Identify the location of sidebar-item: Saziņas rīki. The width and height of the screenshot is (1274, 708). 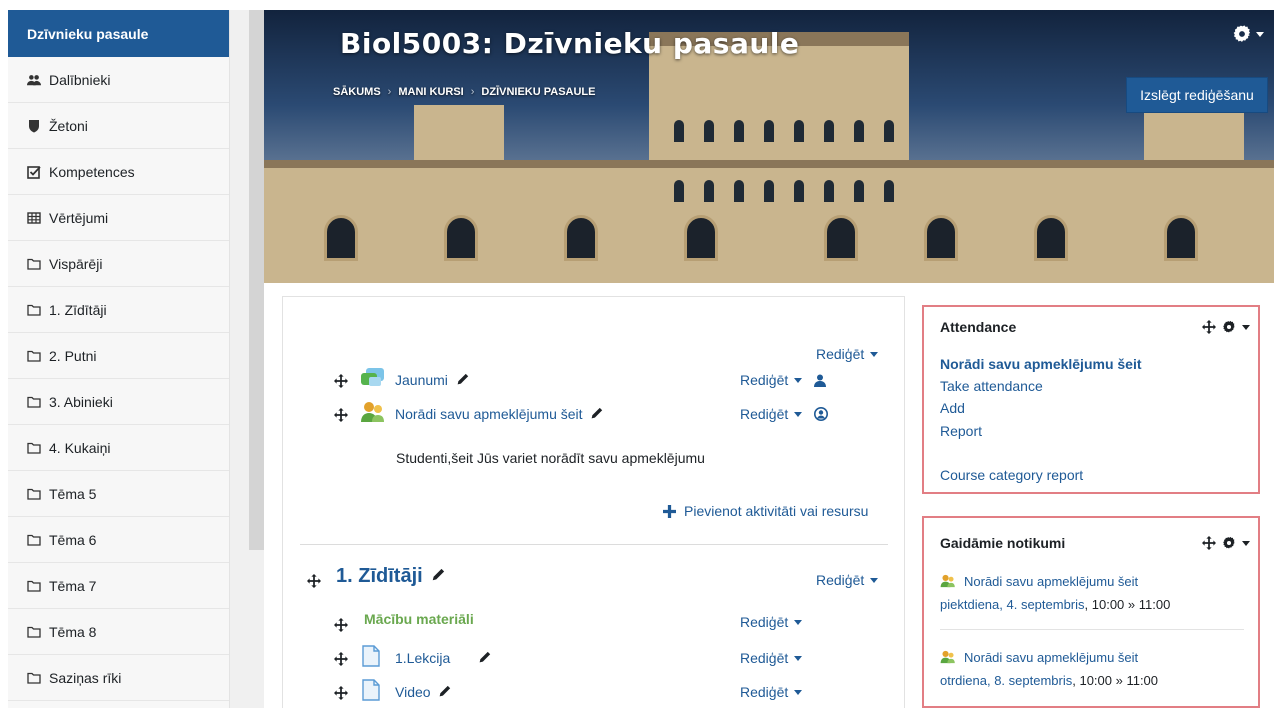
(118, 678).